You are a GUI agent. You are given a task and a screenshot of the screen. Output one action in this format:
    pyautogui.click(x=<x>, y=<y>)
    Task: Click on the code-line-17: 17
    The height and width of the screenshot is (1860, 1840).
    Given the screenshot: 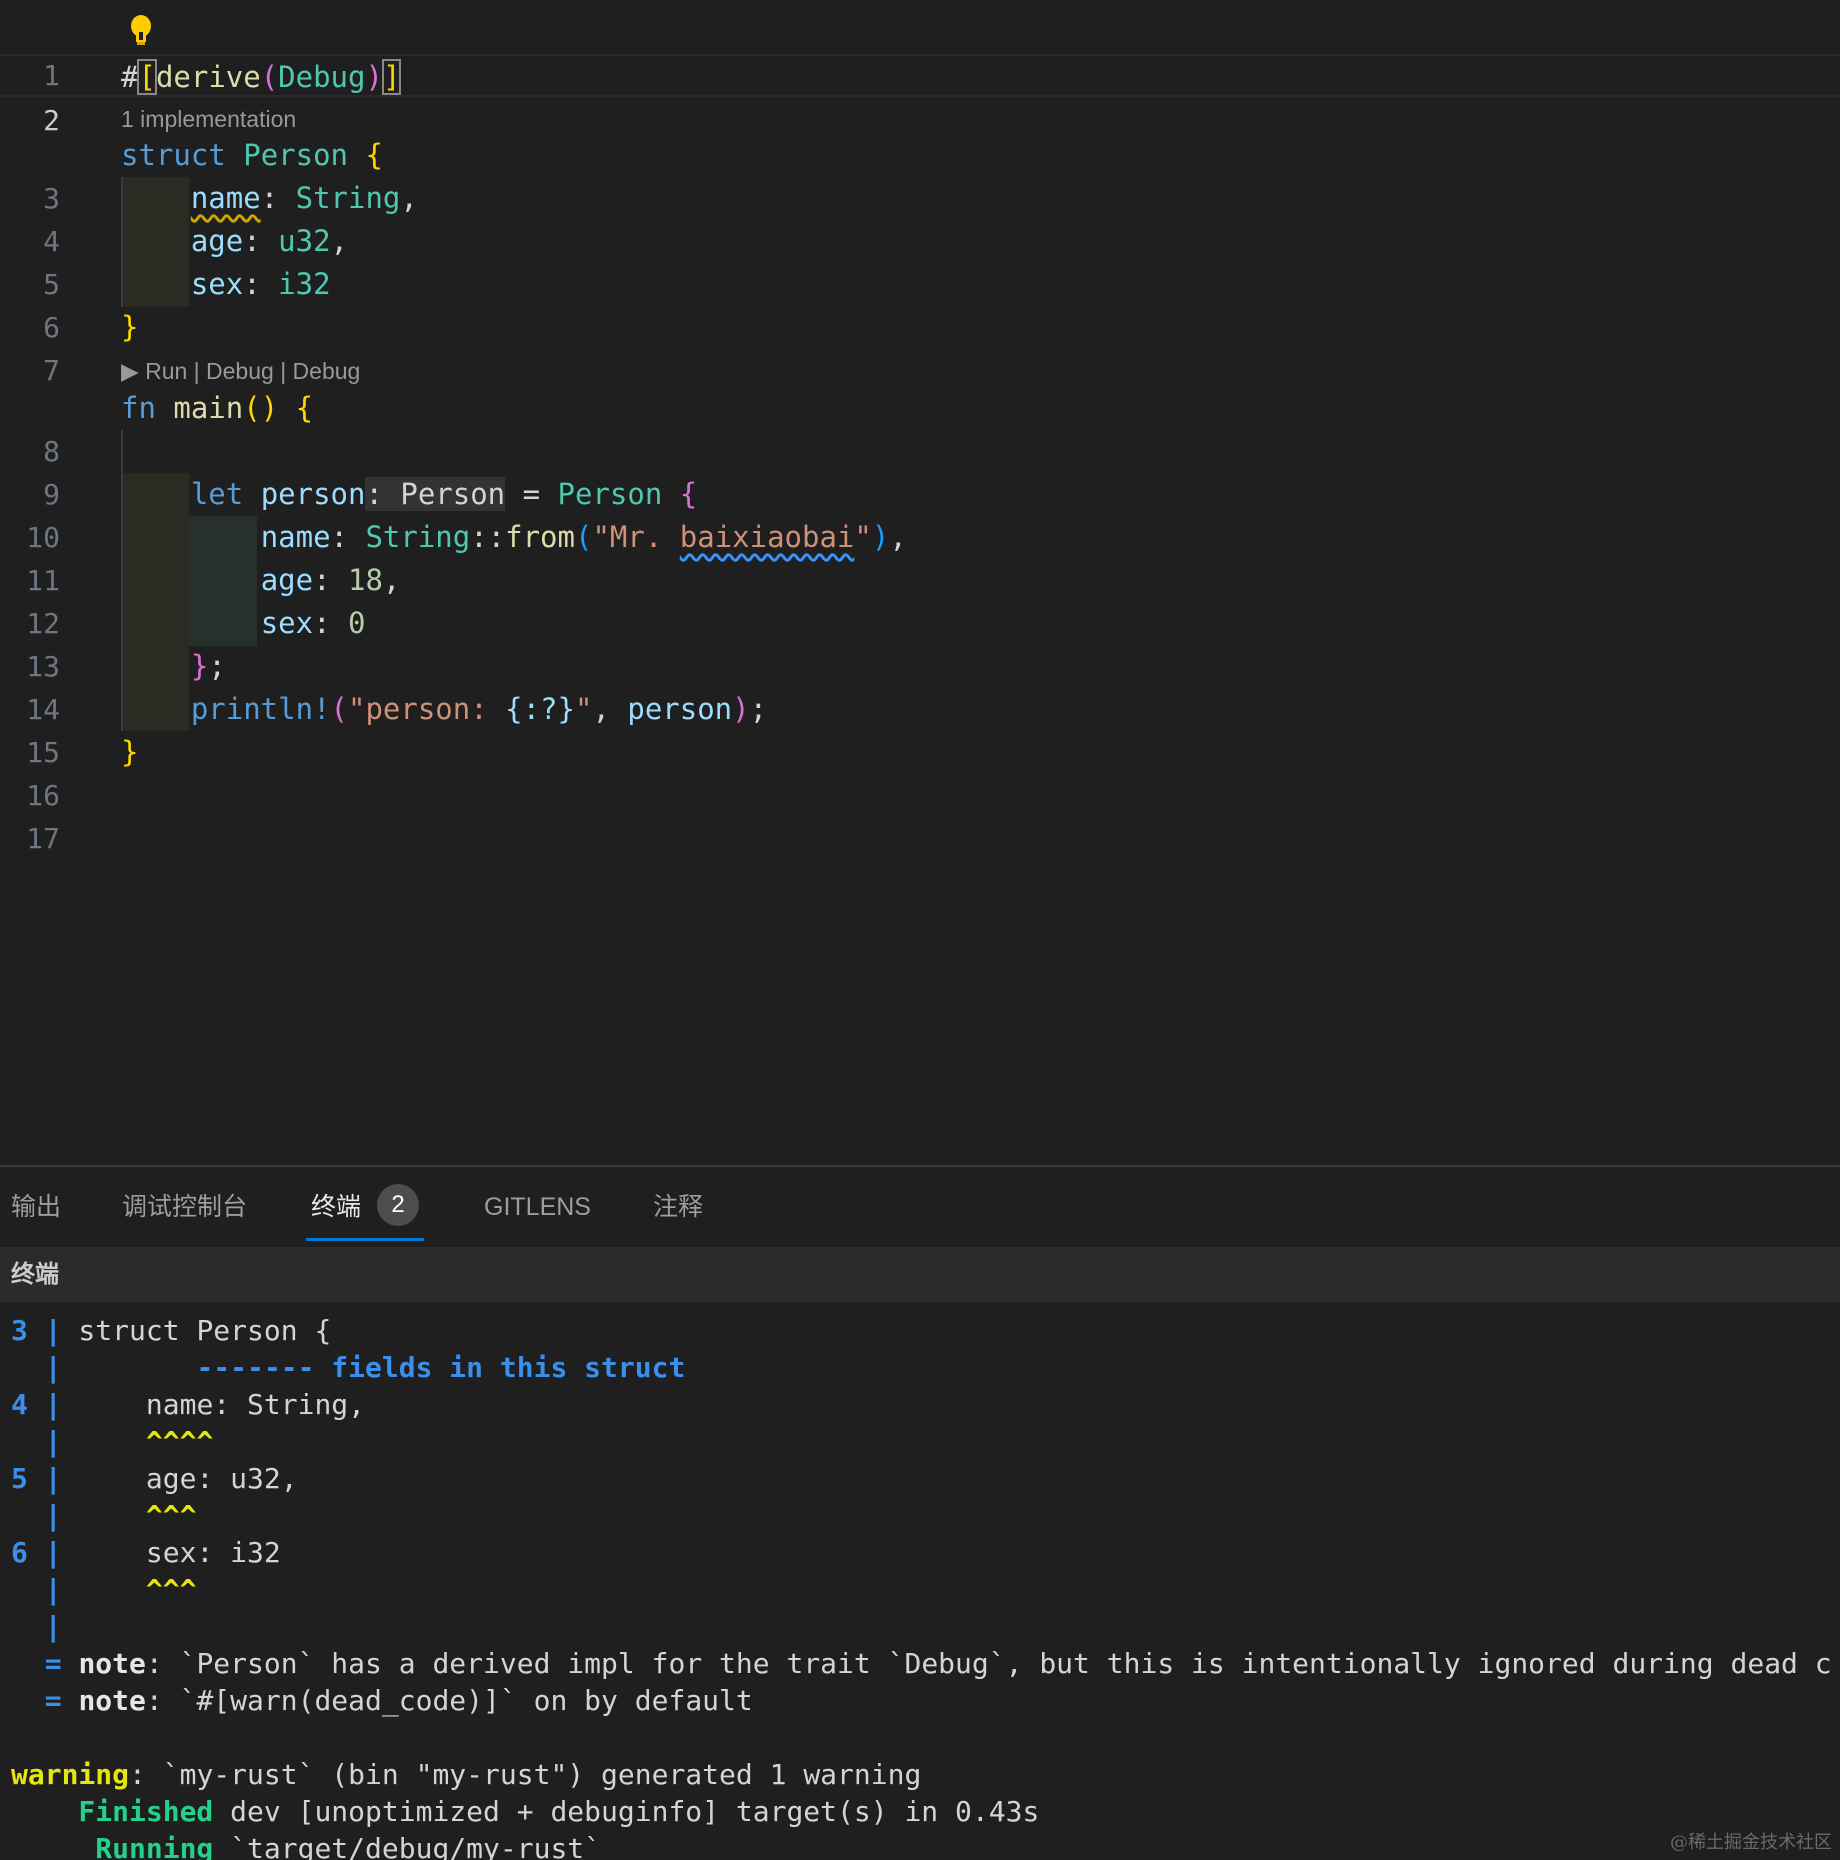 What is the action you would take?
    pyautogui.click(x=920, y=814)
    